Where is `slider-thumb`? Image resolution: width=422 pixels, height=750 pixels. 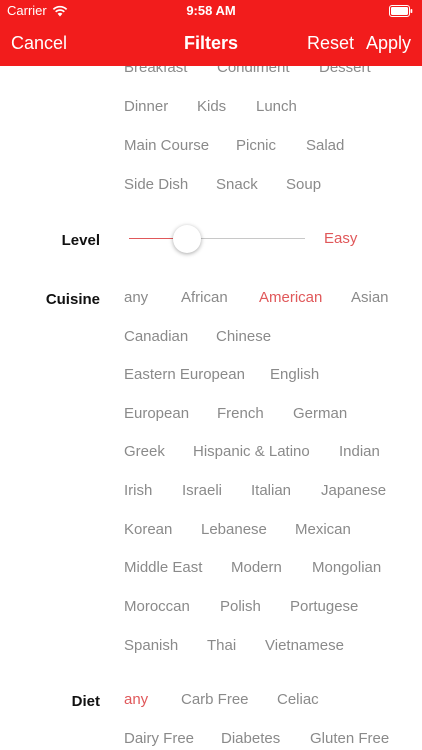
slider-thumb is located at coordinates (187, 239).